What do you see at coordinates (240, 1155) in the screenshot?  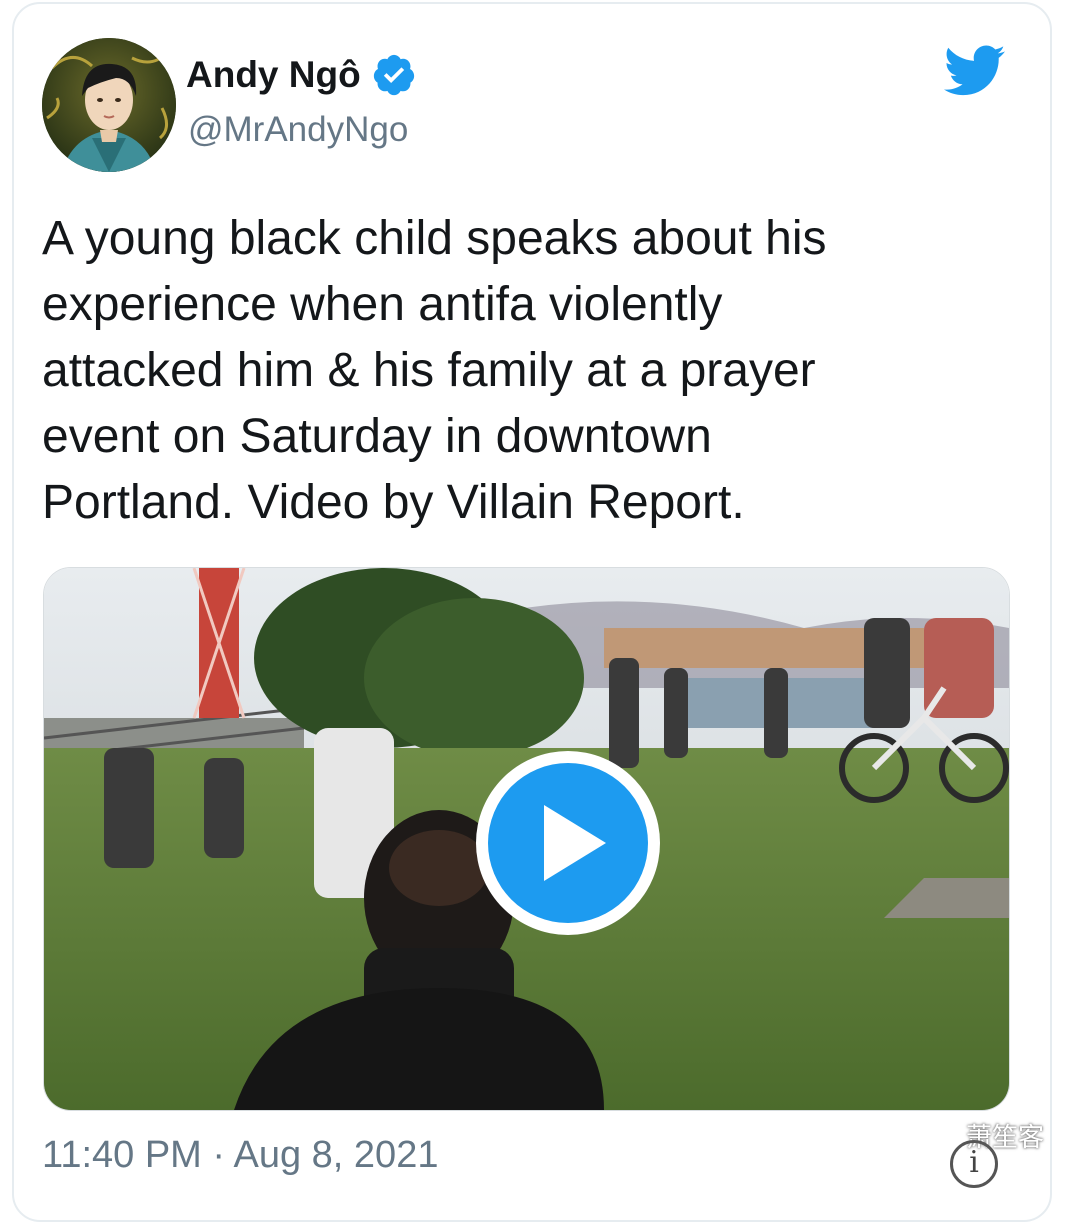 I see `tweet-timestamp: 11:40 PM · Aug 8, 2021` at bounding box center [240, 1155].